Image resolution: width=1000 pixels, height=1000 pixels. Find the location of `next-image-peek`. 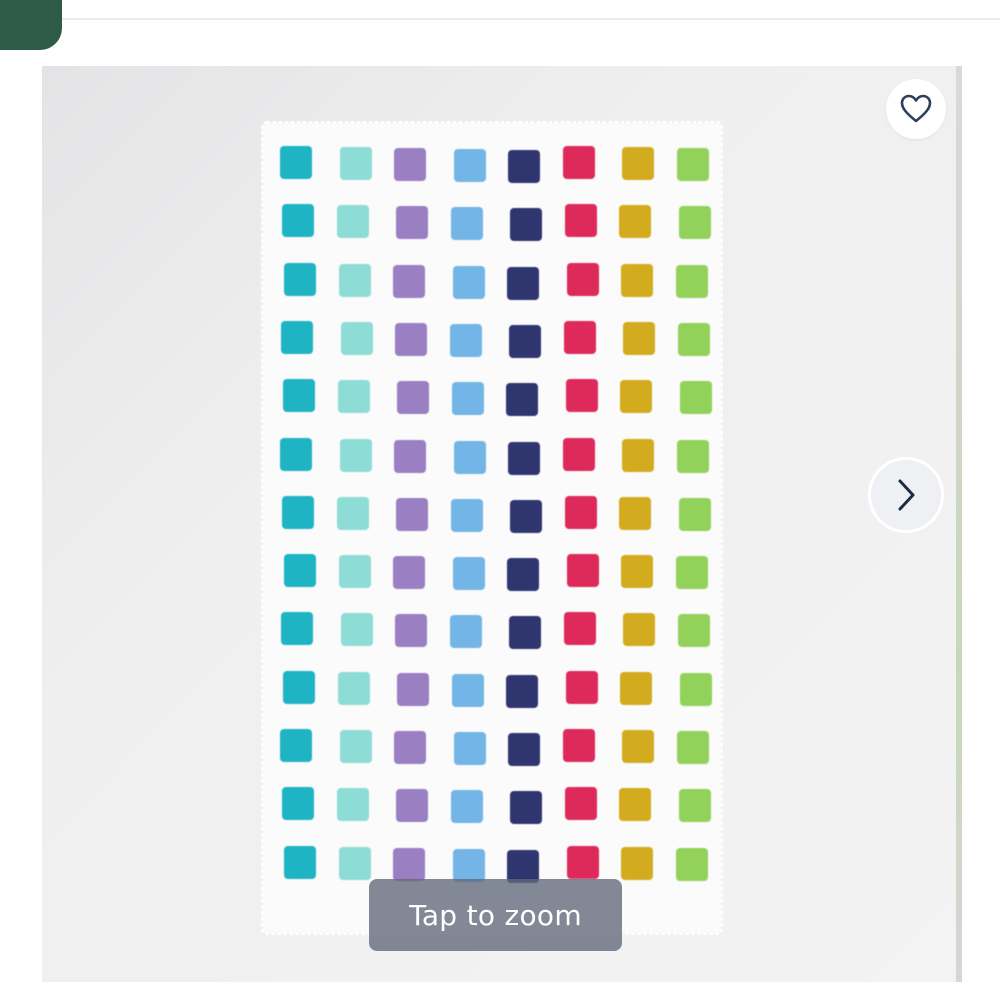

next-image-peek is located at coordinates (959, 524).